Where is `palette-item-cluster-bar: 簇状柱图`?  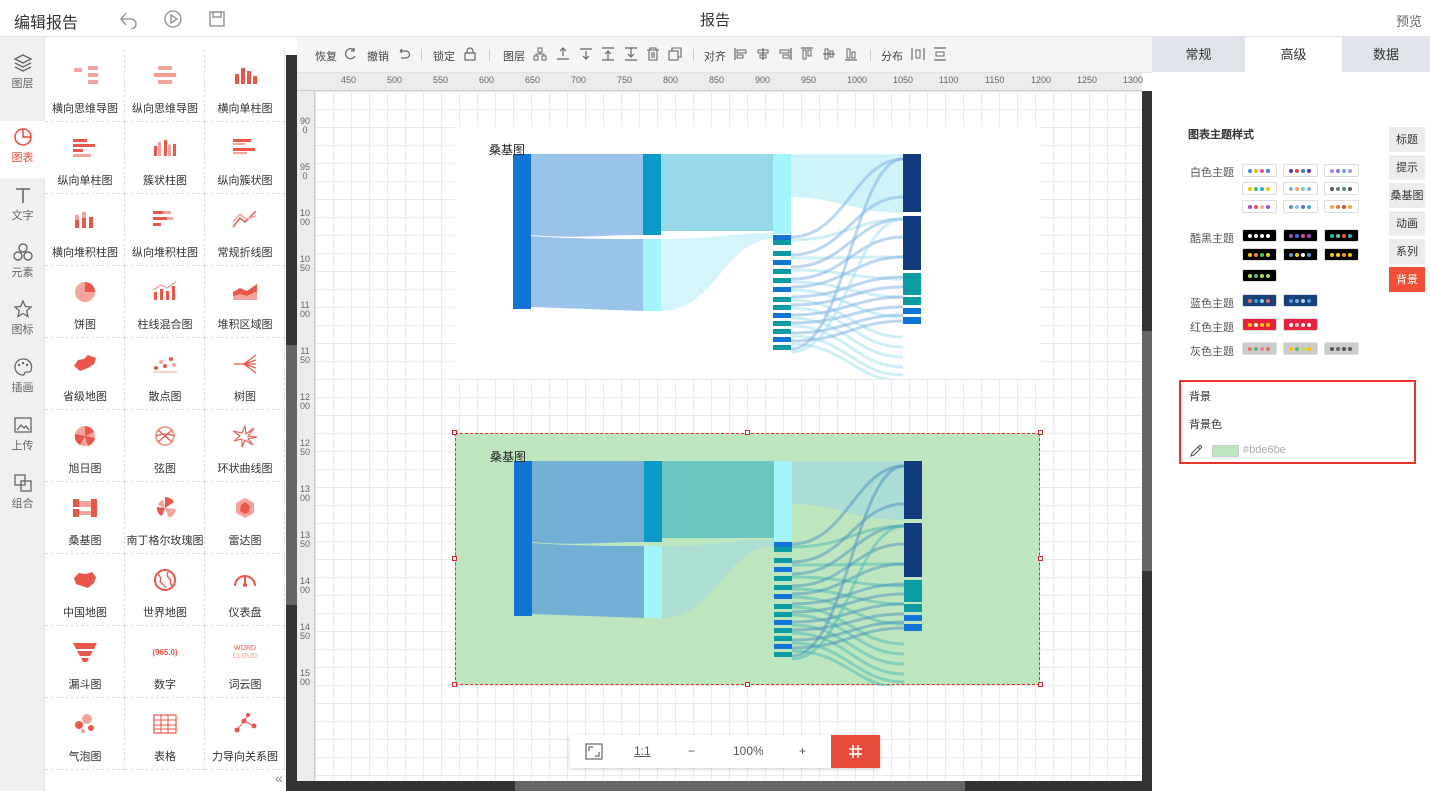
palette-item-cluster-bar: 簇状柱图 is located at coordinates (165, 158).